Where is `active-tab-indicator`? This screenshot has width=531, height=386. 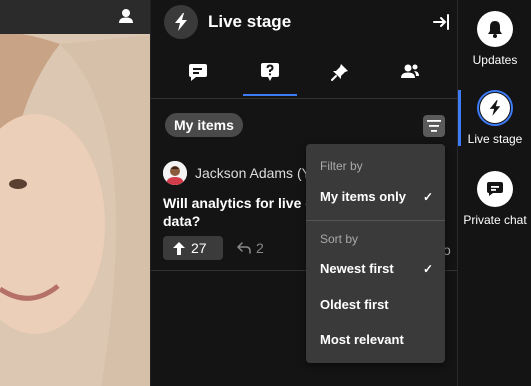 active-tab-indicator is located at coordinates (270, 95).